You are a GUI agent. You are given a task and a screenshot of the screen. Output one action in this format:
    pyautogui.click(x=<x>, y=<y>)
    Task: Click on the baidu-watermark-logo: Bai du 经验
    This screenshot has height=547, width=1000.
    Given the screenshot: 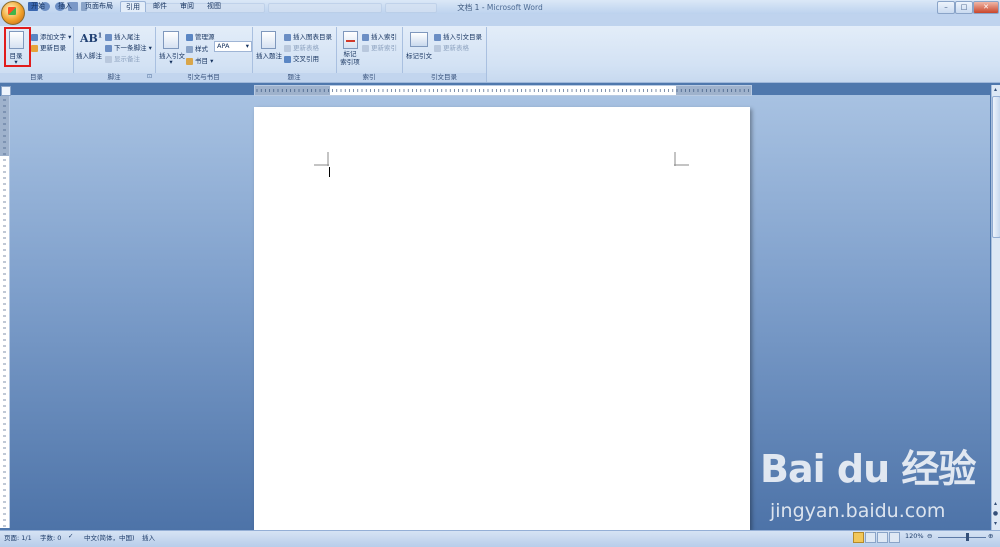 What is the action you would take?
    pyautogui.click(x=868, y=469)
    